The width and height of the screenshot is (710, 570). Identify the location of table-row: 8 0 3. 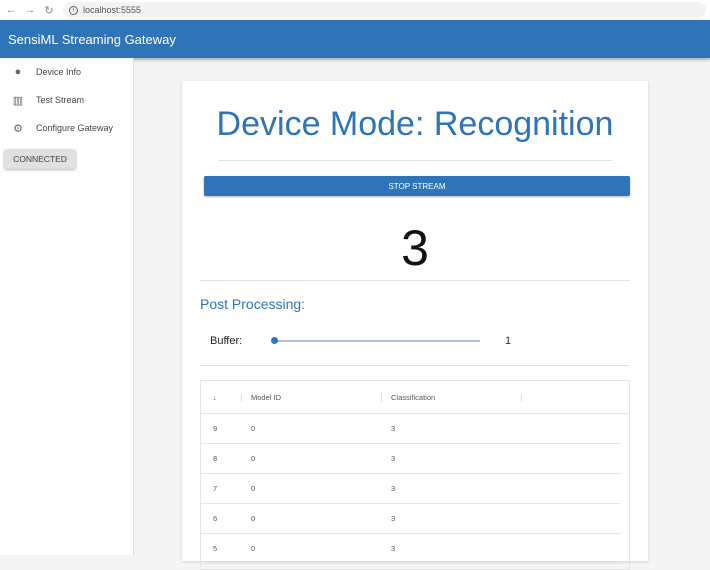
(411, 459).